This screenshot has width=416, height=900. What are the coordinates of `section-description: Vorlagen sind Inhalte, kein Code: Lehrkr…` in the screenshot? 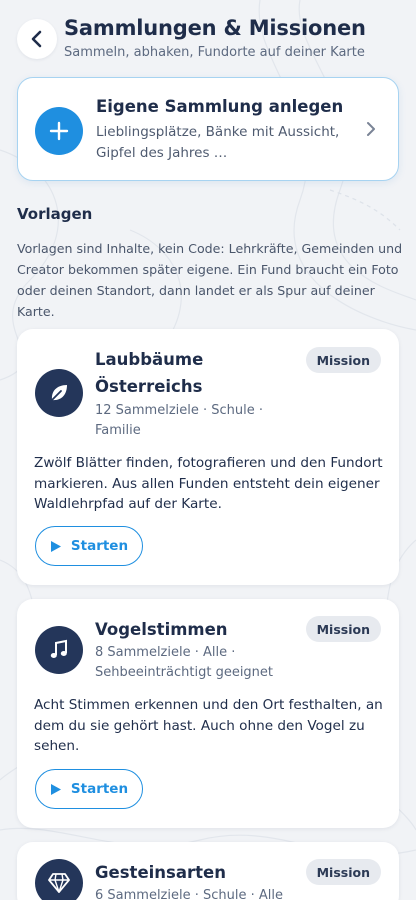 It's located at (210, 280).